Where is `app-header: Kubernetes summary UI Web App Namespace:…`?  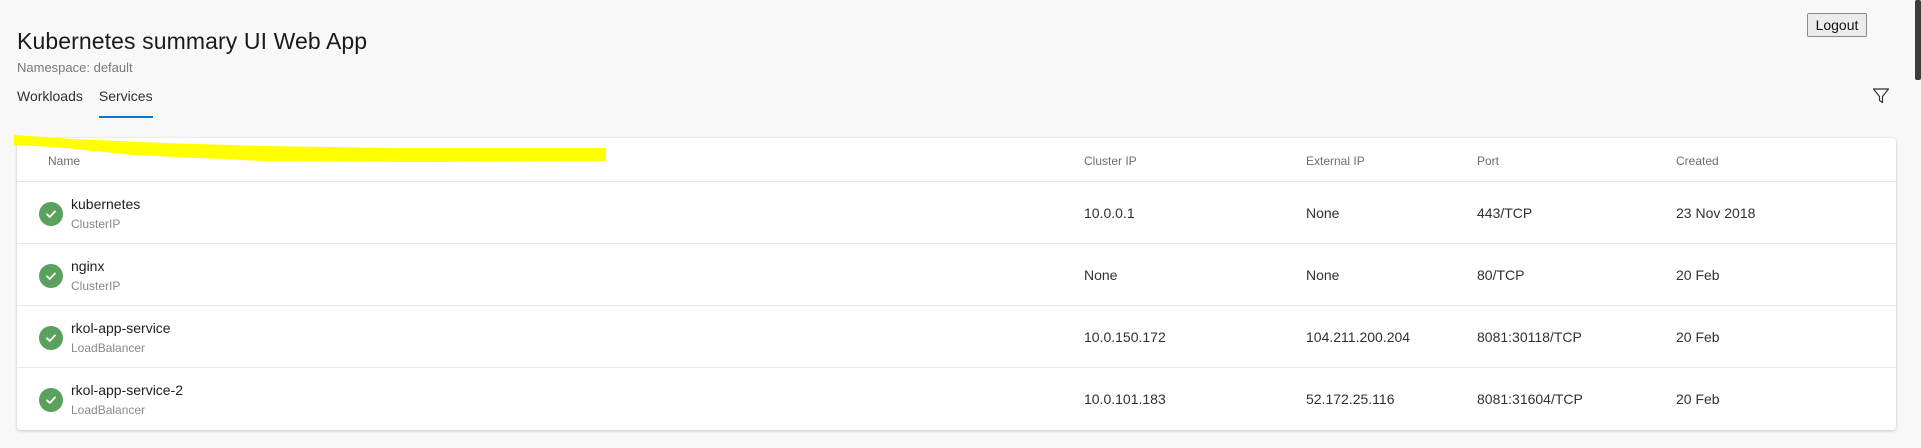
app-header: Kubernetes summary UI Web App Namespace:… is located at coordinates (192, 51).